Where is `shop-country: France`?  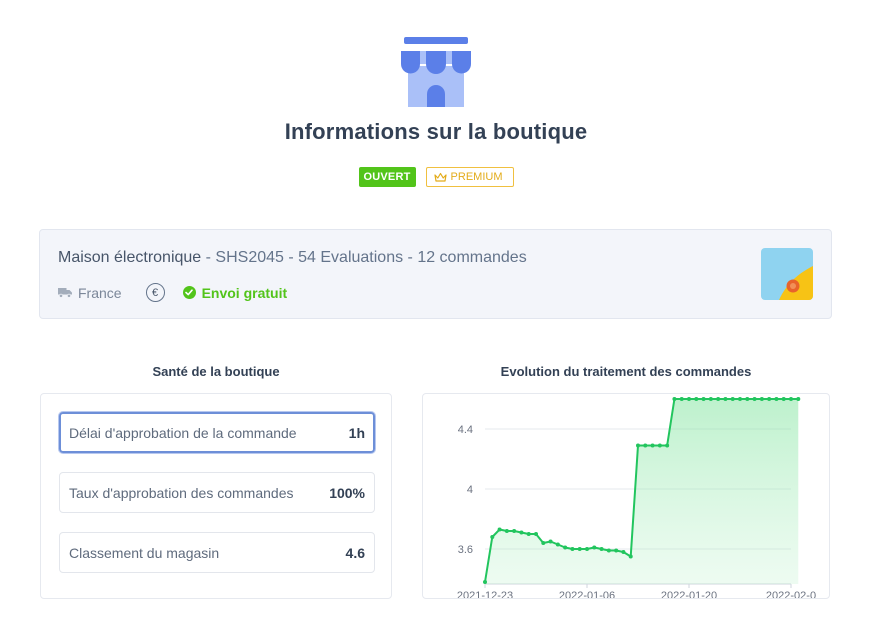 shop-country: France is located at coordinates (90, 293).